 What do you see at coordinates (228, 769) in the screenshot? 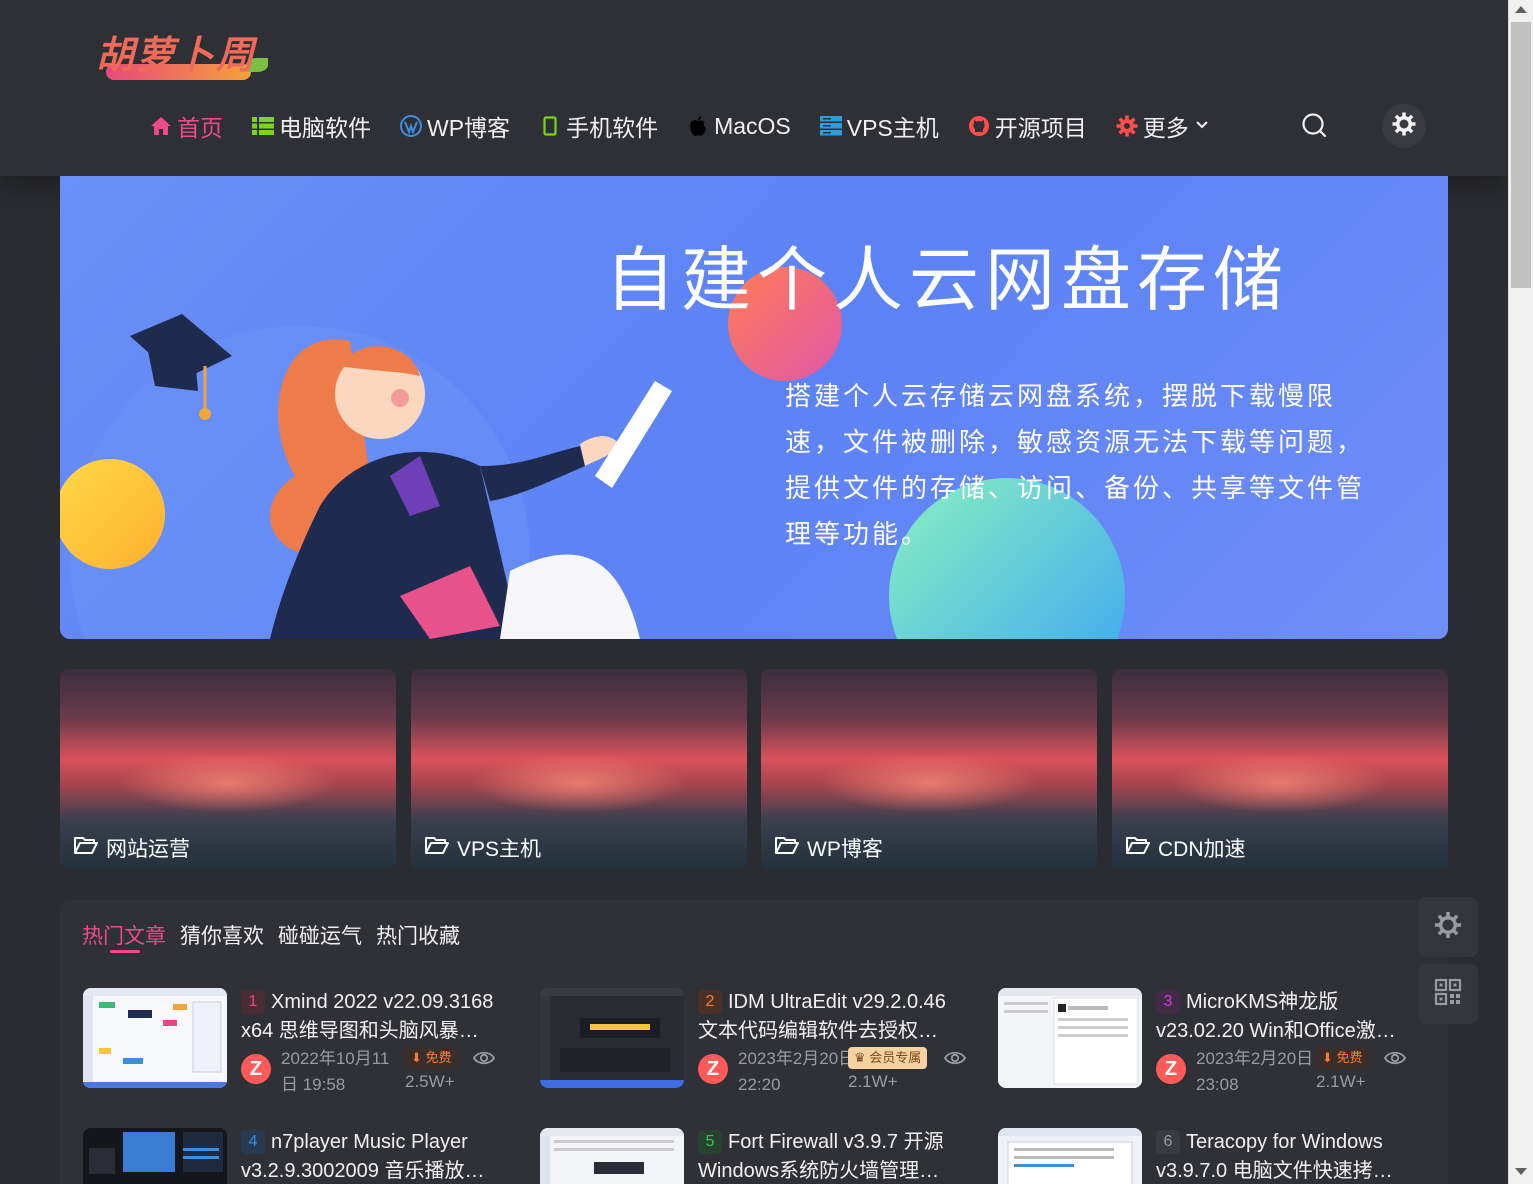
I see `category-card-website-ops: 网站运营` at bounding box center [228, 769].